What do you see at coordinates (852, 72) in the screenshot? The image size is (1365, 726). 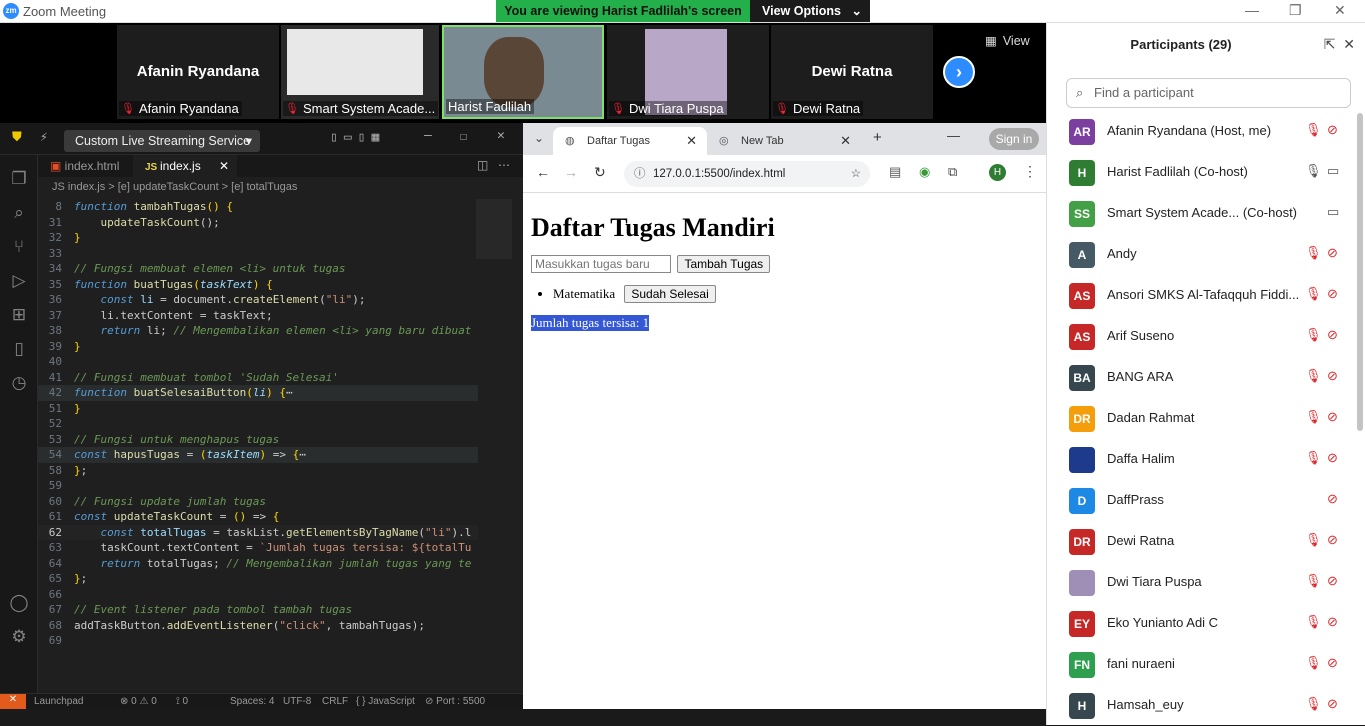 I see `video-tile: Dewi Ratna 🎙 Dewi Ratna` at bounding box center [852, 72].